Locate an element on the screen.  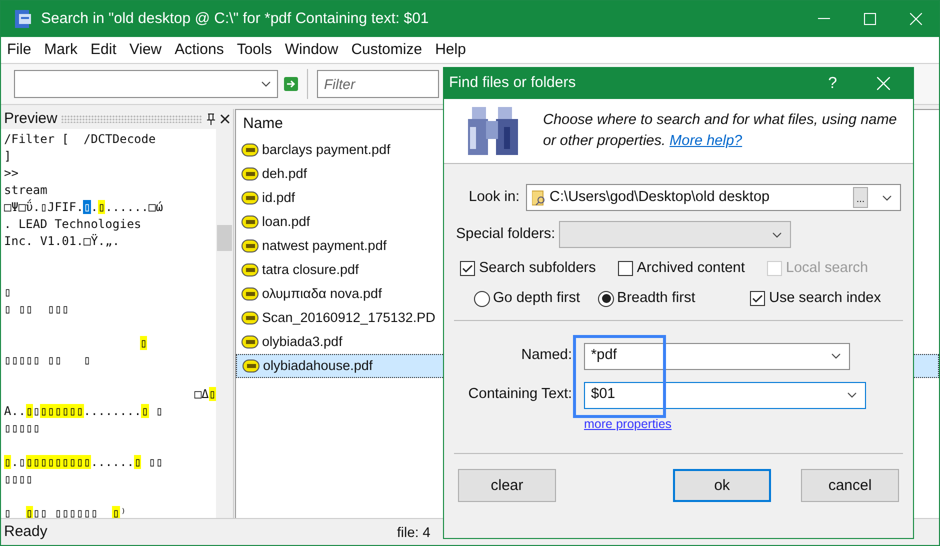
preview-line: ▯.▯▯▯▯▯▯▯▯▯▯......▯ ▯▯ is located at coordinates (83, 462).